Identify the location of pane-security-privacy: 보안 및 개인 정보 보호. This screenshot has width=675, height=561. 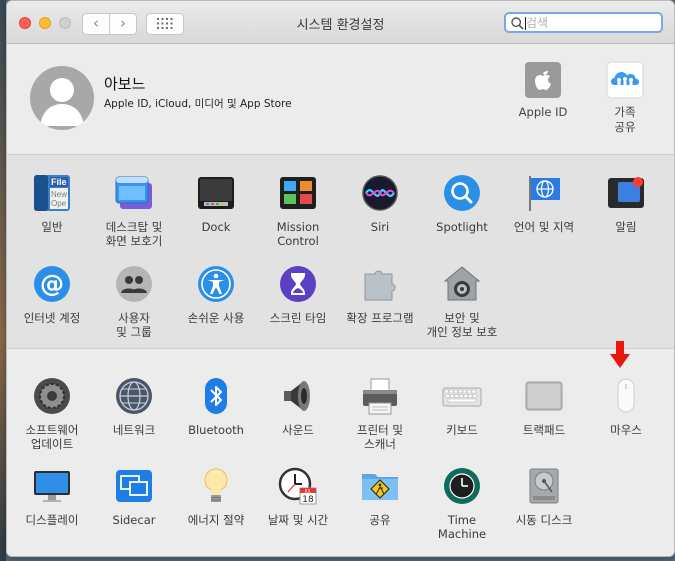
(462, 301).